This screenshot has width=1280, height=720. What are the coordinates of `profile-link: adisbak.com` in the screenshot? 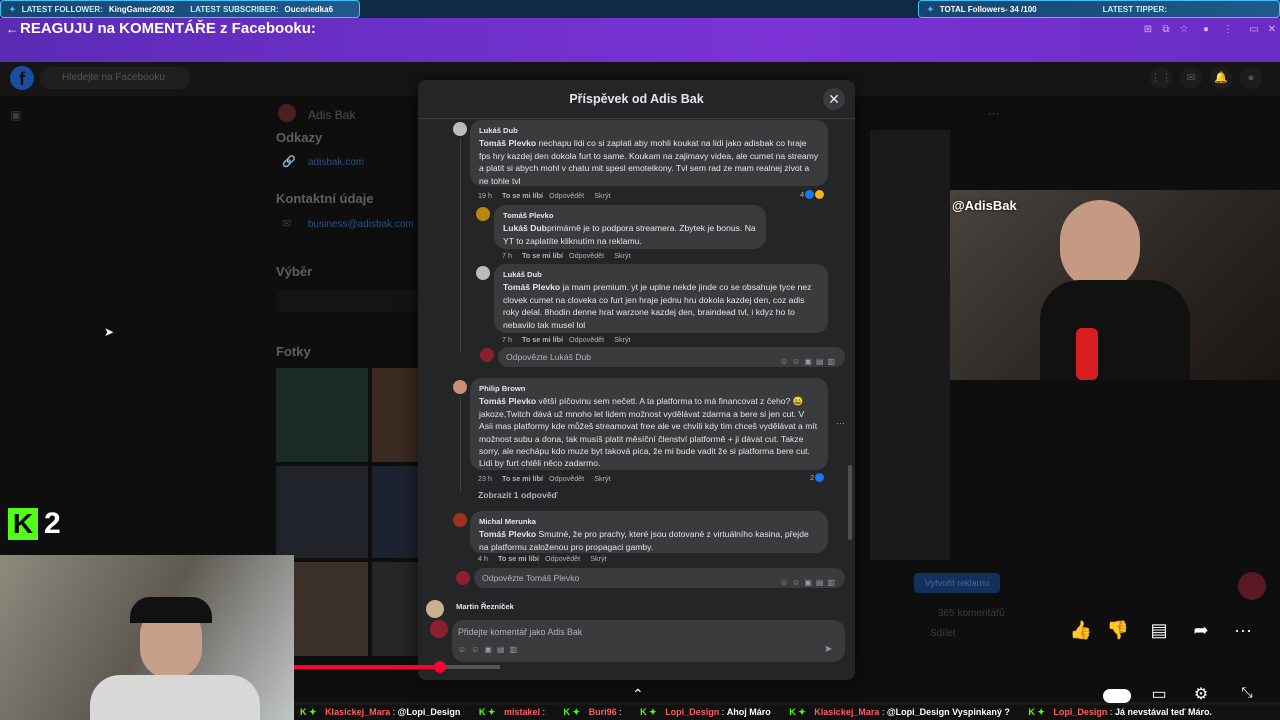 It's located at (336, 162).